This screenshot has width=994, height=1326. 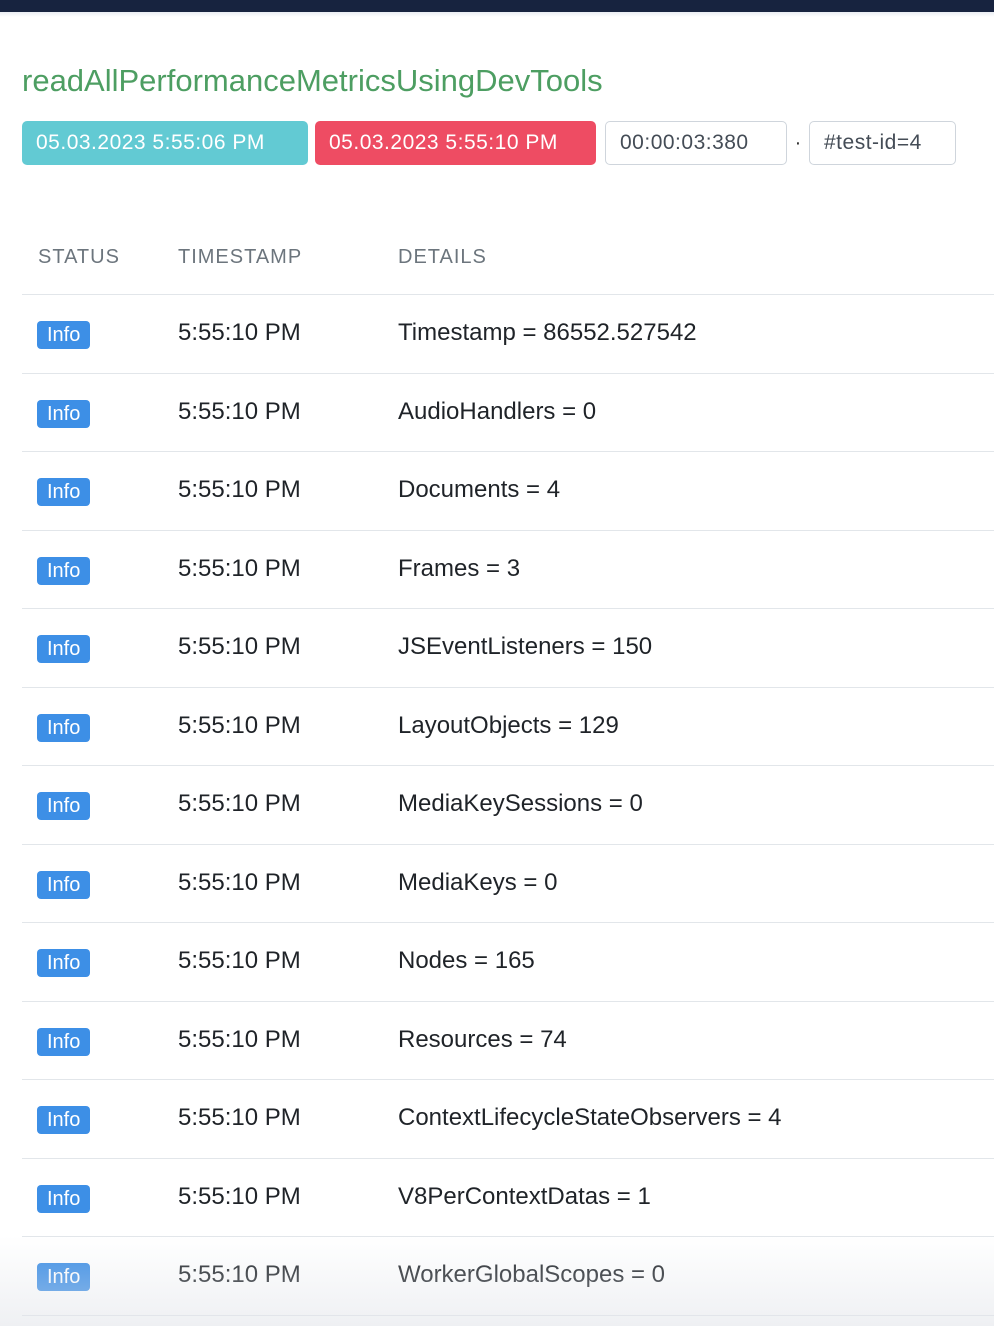 What do you see at coordinates (312, 81) in the screenshot?
I see `test-title: readAllPerformanceMetricsUsingDevTools` at bounding box center [312, 81].